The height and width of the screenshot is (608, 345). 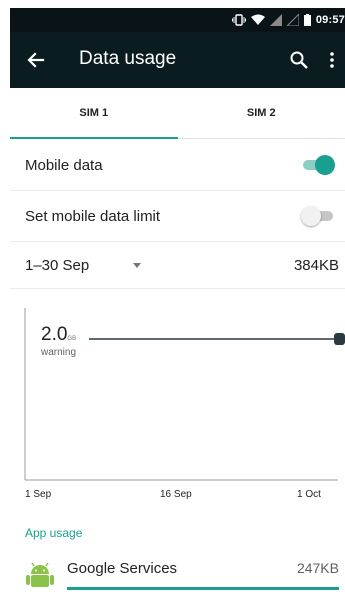 I want to click on app-name: Google Services, so click(x=122, y=568).